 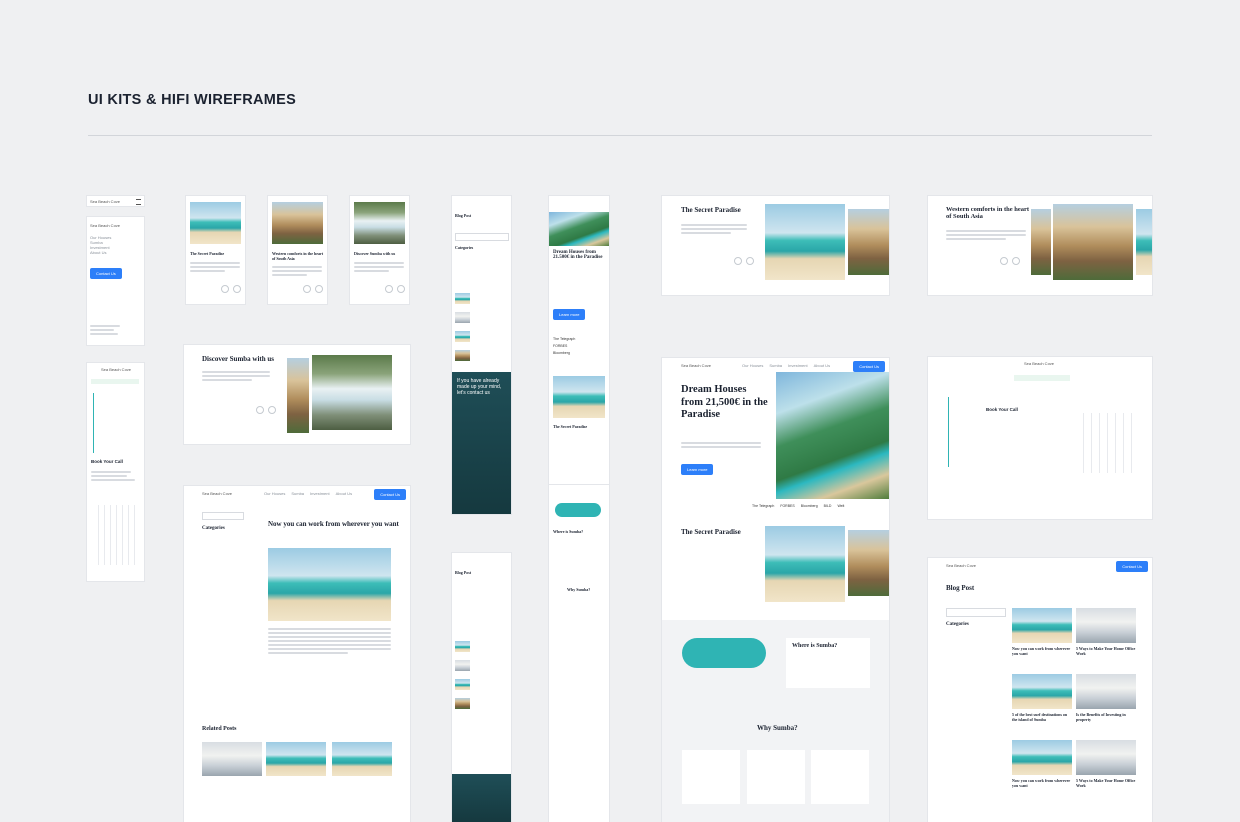 What do you see at coordinates (1040, 438) in the screenshot?
I see `book-call-desktop: Sea Beach Cove Book Your Call` at bounding box center [1040, 438].